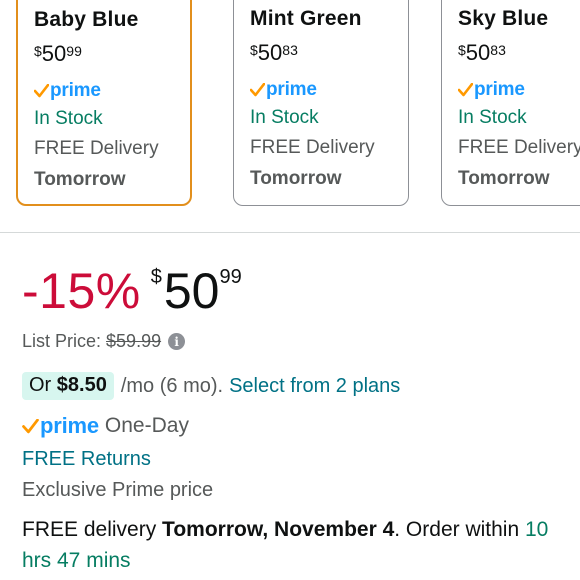 This screenshot has height=580, width=580. What do you see at coordinates (89, 529) in the screenshot?
I see `delivery-prefix: FREE delivery` at bounding box center [89, 529].